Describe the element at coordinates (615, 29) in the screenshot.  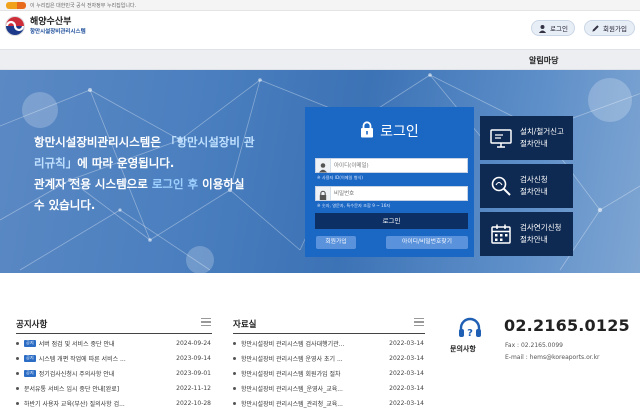
I see `header-join-label: 회원가입` at that location.